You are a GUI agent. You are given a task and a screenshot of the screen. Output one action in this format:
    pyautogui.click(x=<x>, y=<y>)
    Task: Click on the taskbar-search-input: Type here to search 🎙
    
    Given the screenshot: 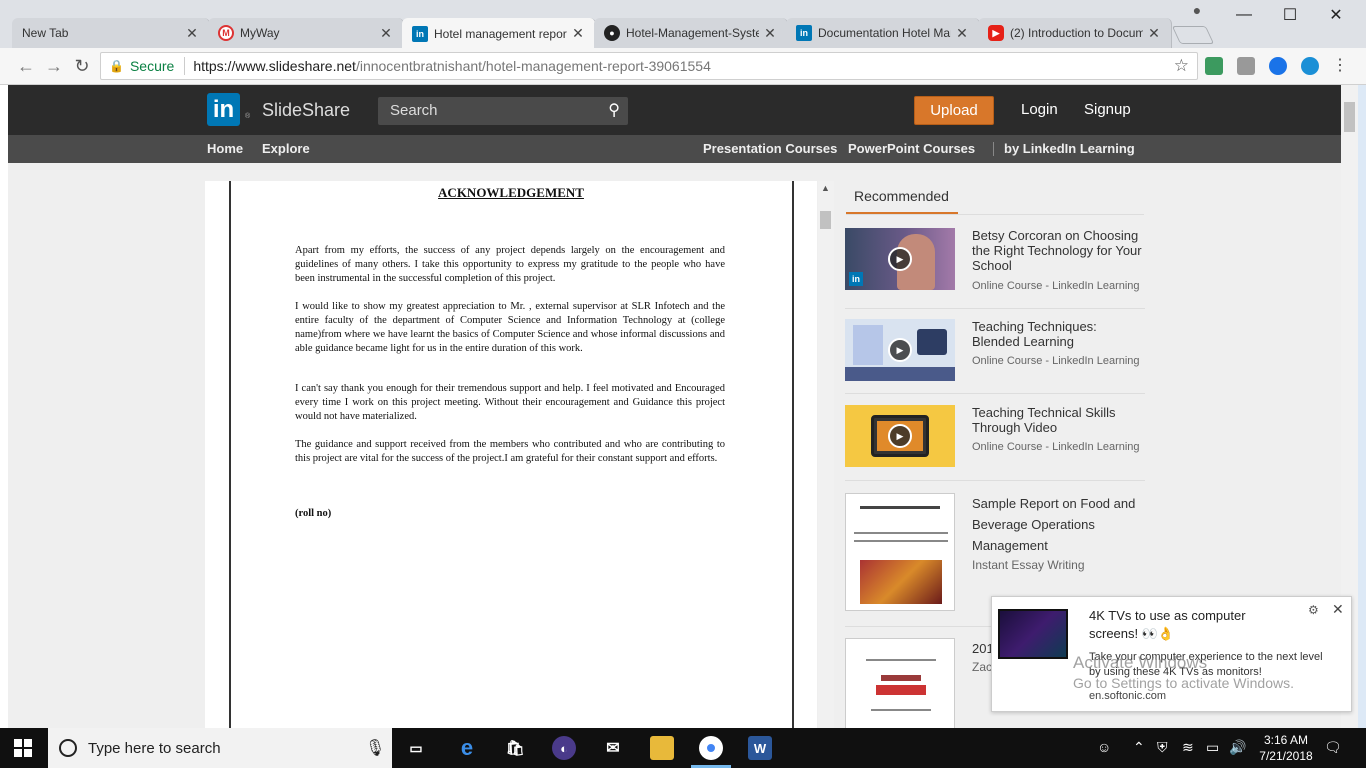 What is the action you would take?
    pyautogui.click(x=220, y=748)
    